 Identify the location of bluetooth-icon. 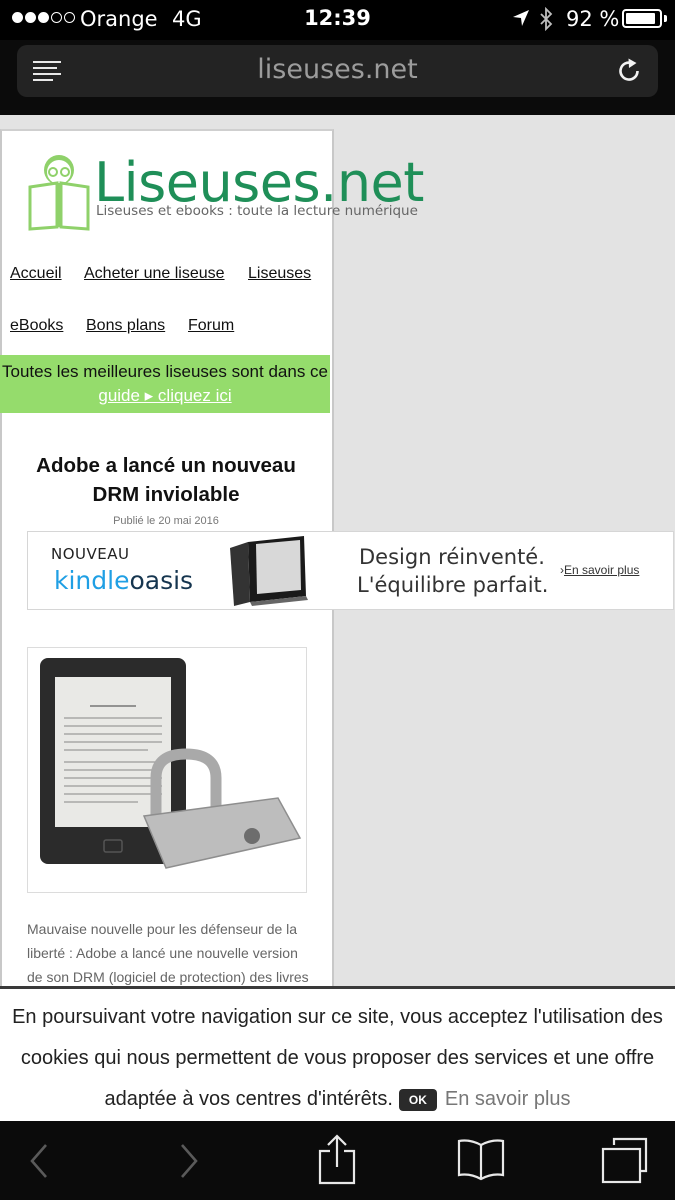
(546, 19).